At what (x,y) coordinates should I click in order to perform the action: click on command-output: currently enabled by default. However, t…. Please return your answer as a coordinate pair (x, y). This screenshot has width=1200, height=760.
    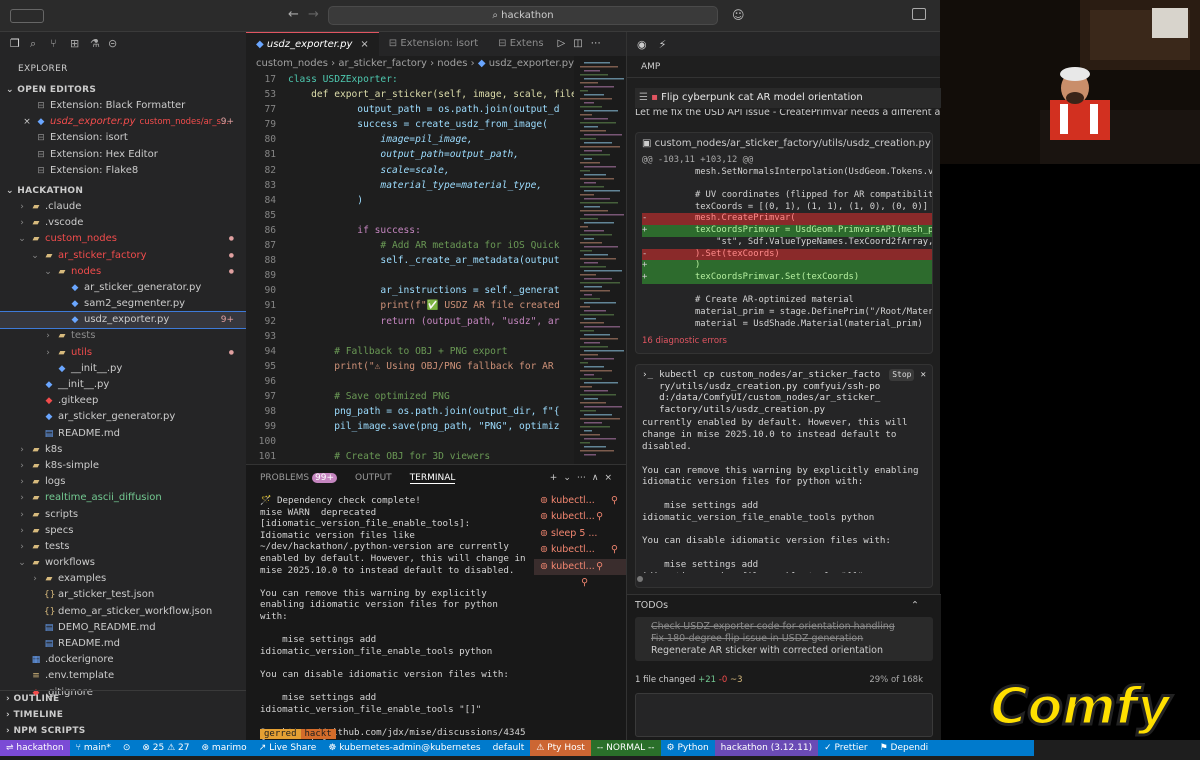
    Looking at the image, I should click on (784, 494).